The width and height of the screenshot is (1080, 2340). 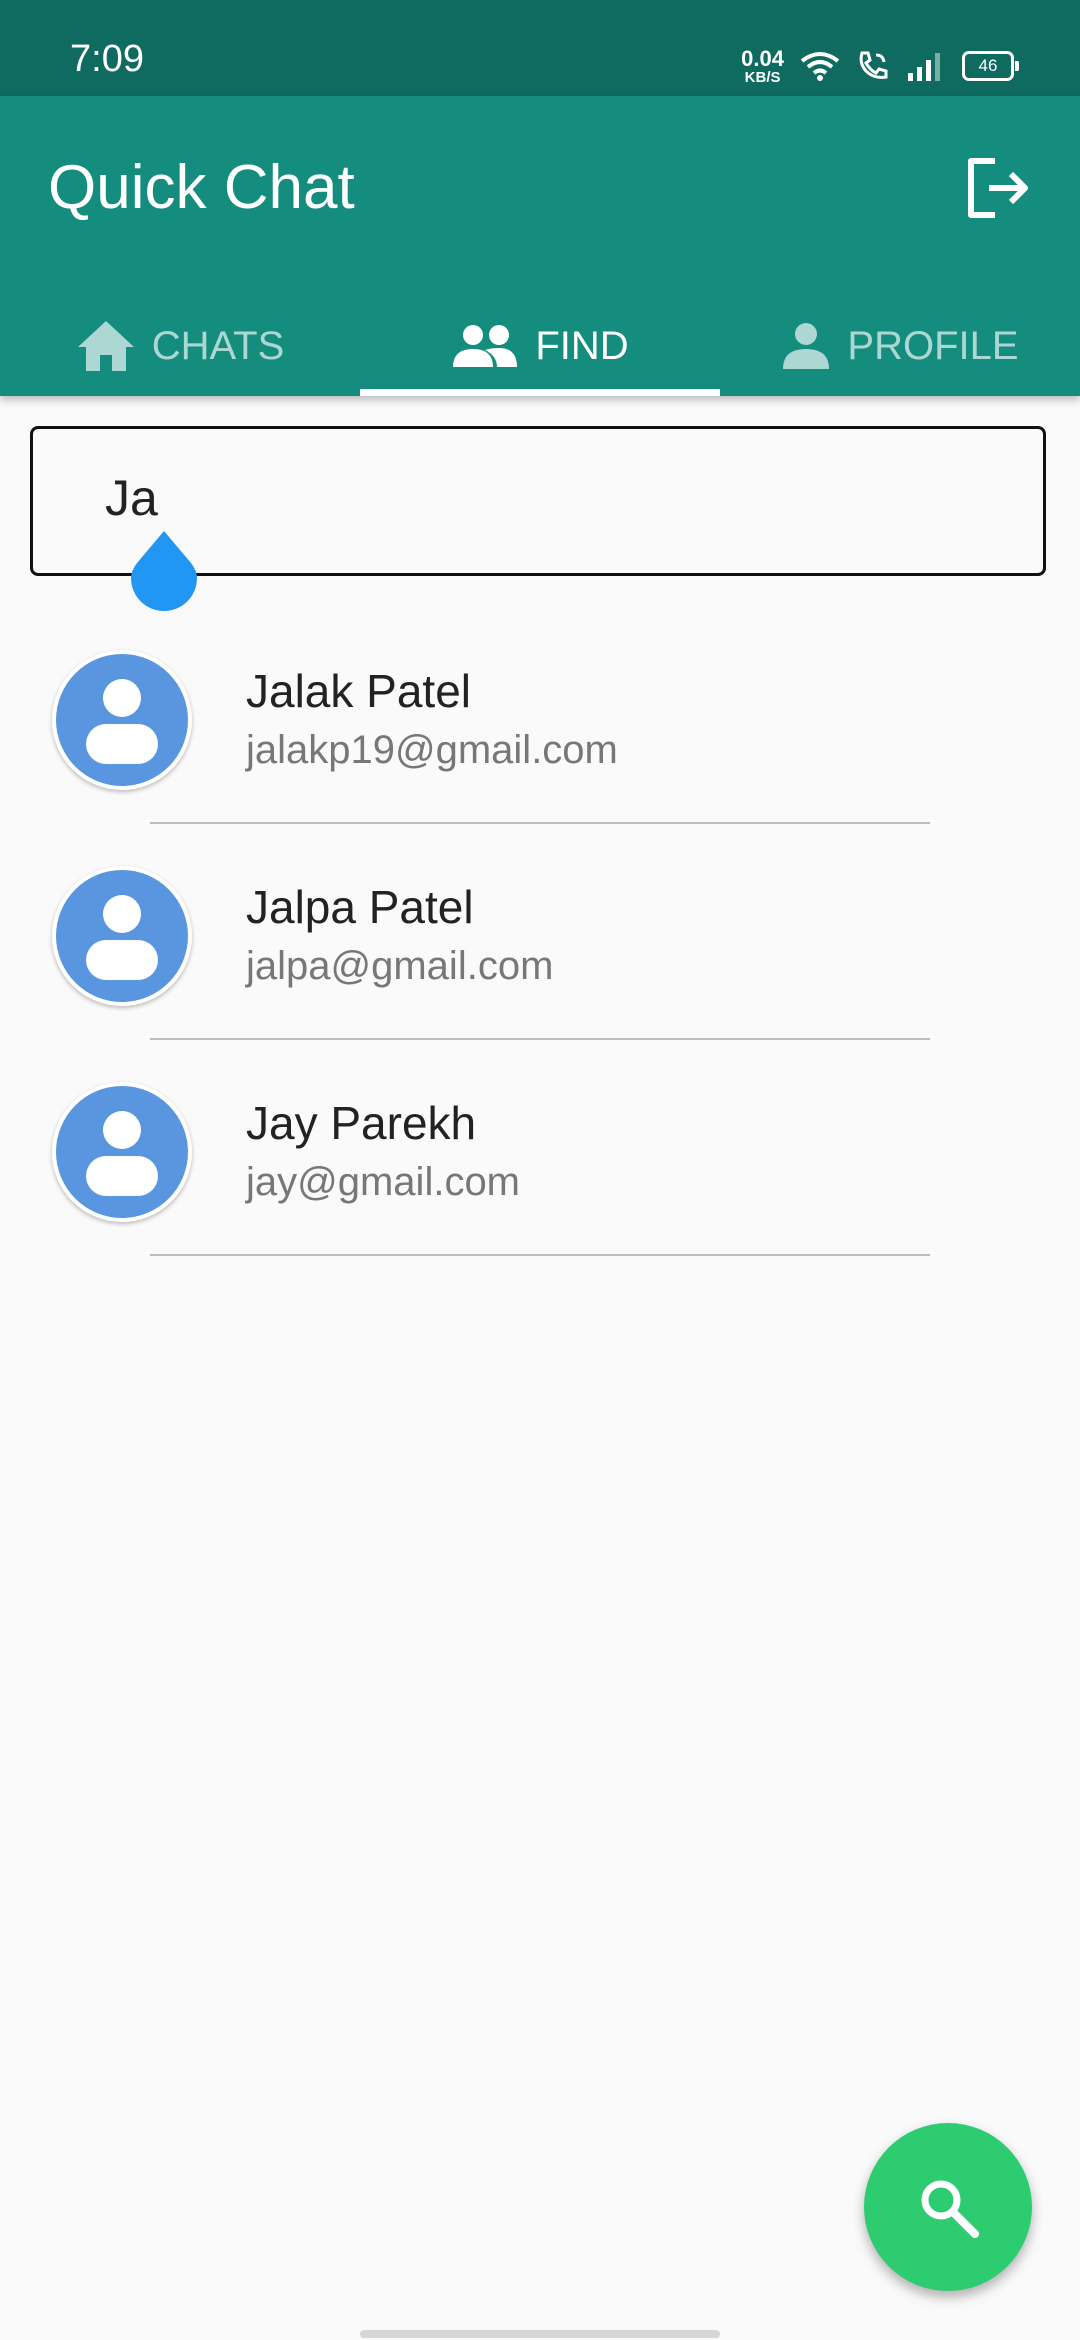 What do you see at coordinates (359, 691) in the screenshot?
I see `contact-name: Jalak Patel` at bounding box center [359, 691].